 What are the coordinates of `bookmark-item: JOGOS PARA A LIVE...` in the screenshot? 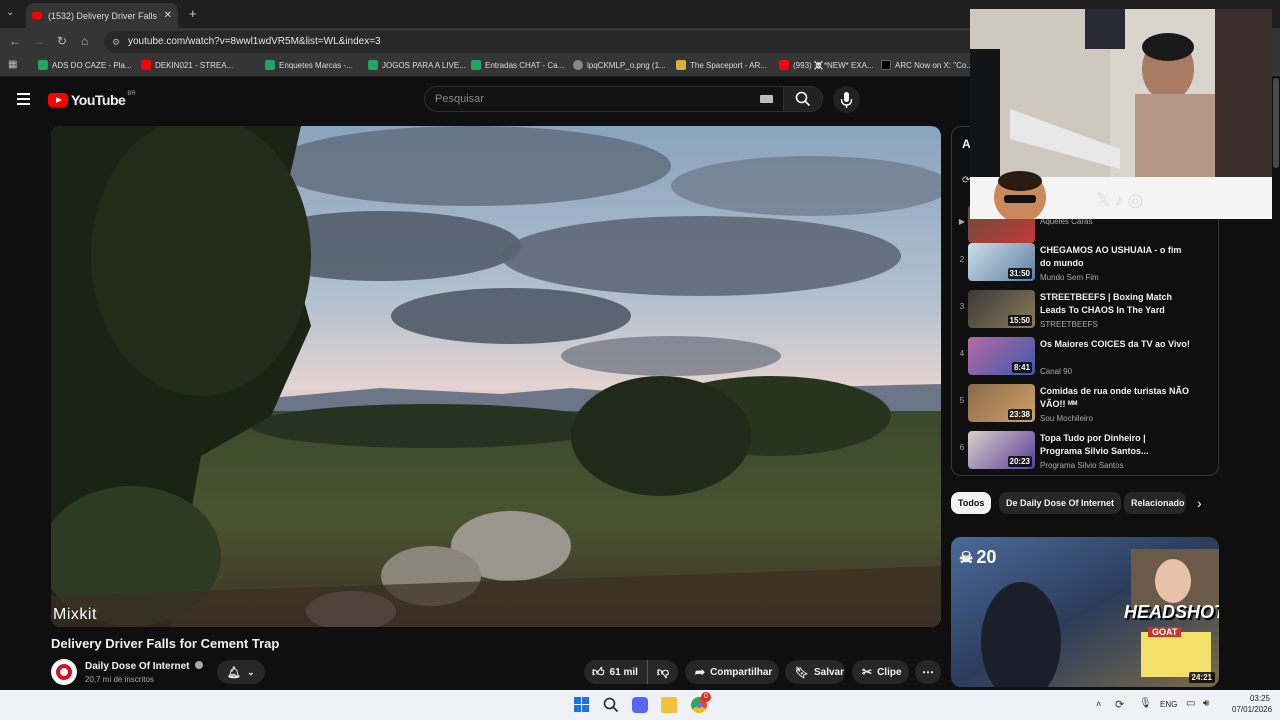 It's located at (417, 65).